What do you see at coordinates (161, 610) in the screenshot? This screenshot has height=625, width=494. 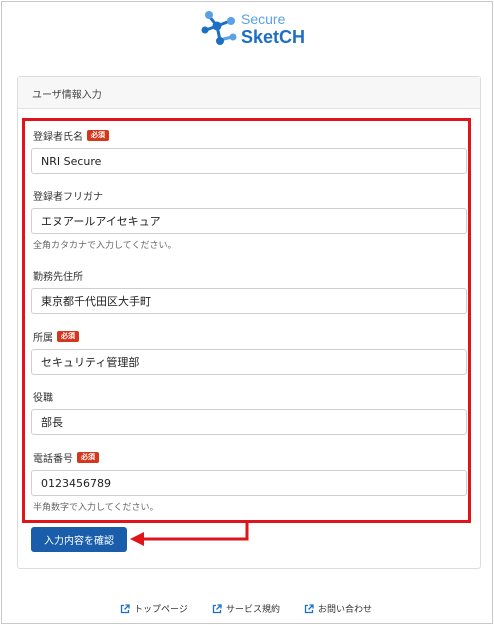 I see `footer-link-top-page-text: トップページ` at bounding box center [161, 610].